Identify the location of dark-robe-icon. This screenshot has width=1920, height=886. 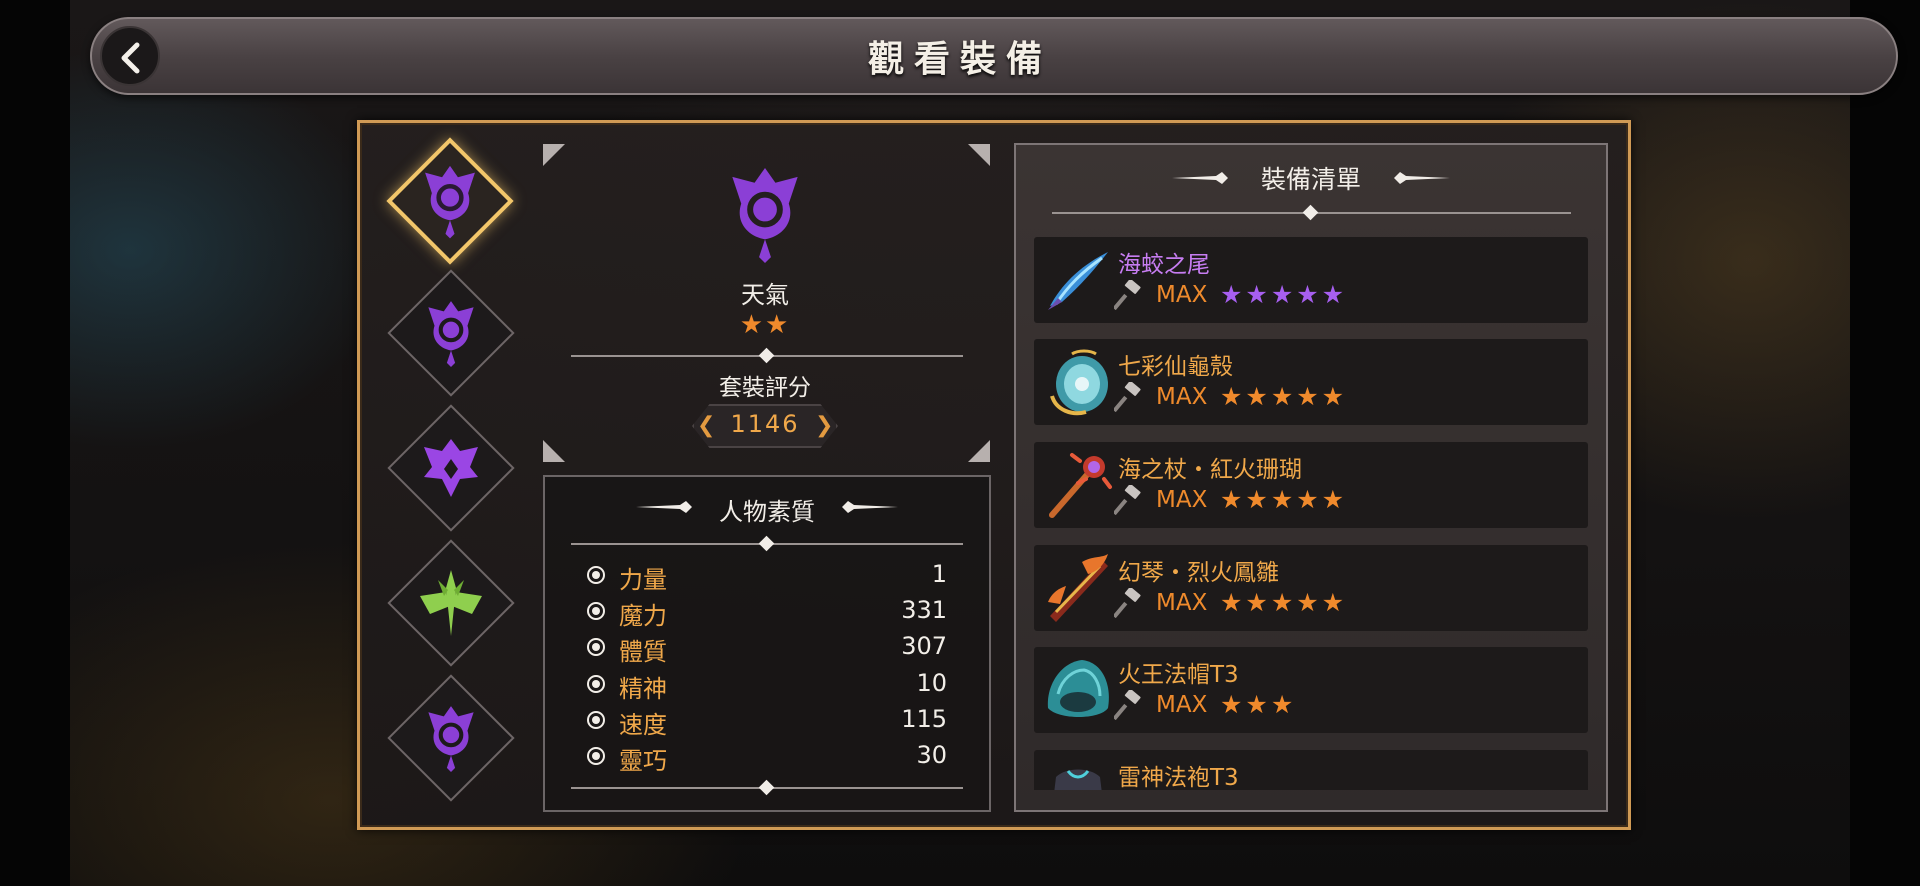
(1078, 779).